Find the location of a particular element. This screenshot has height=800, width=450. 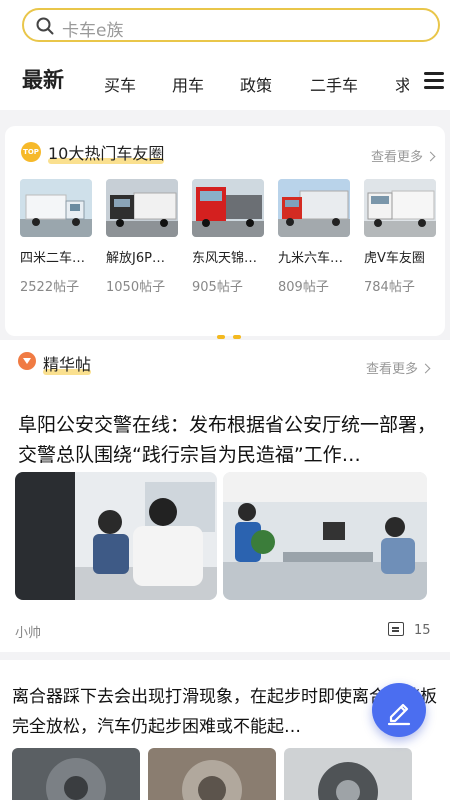

circle-item: 解放J6P… 1050帖子 is located at coordinates (143, 237).